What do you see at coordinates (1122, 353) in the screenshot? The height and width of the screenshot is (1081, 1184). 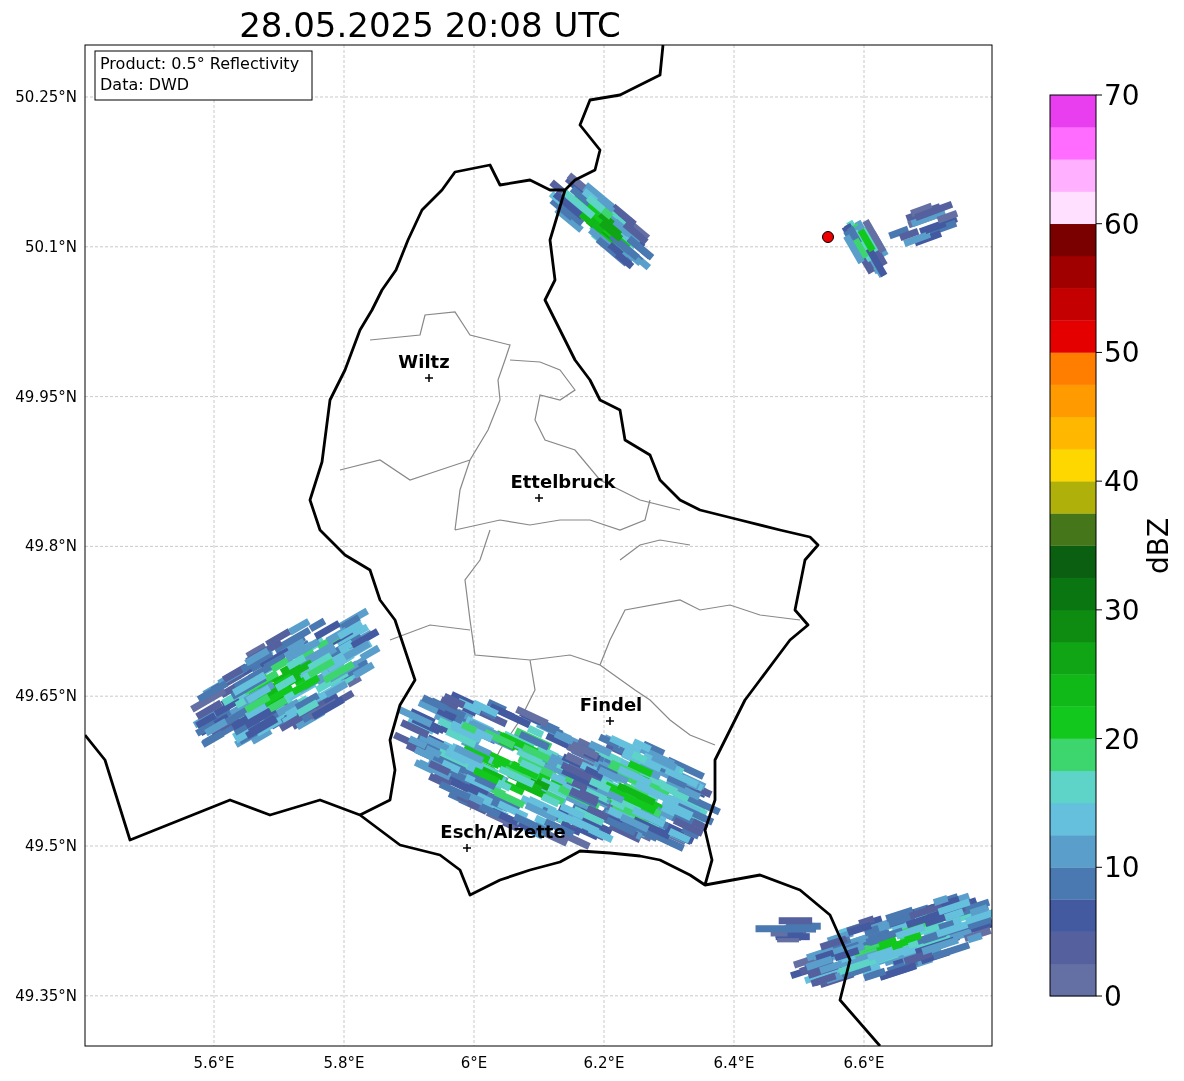 I see `colorbar-tick-label: 50` at bounding box center [1122, 353].